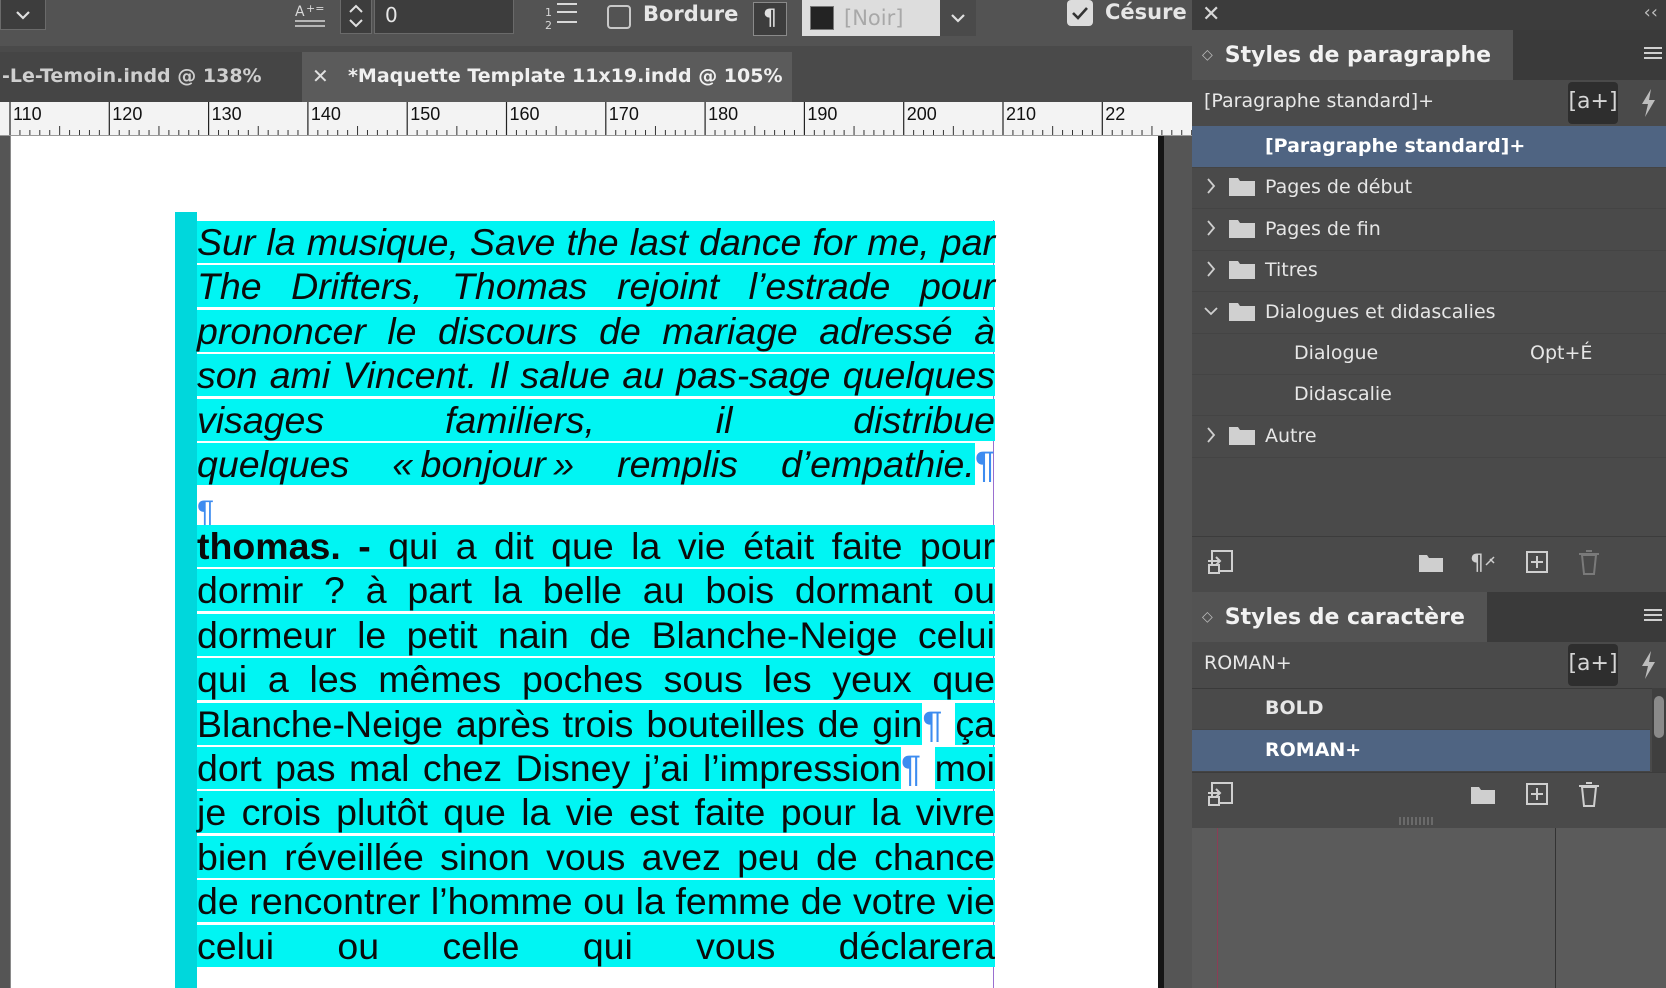 This screenshot has width=1666, height=988. I want to click on style-row: Didascalie, so click(1429, 395).